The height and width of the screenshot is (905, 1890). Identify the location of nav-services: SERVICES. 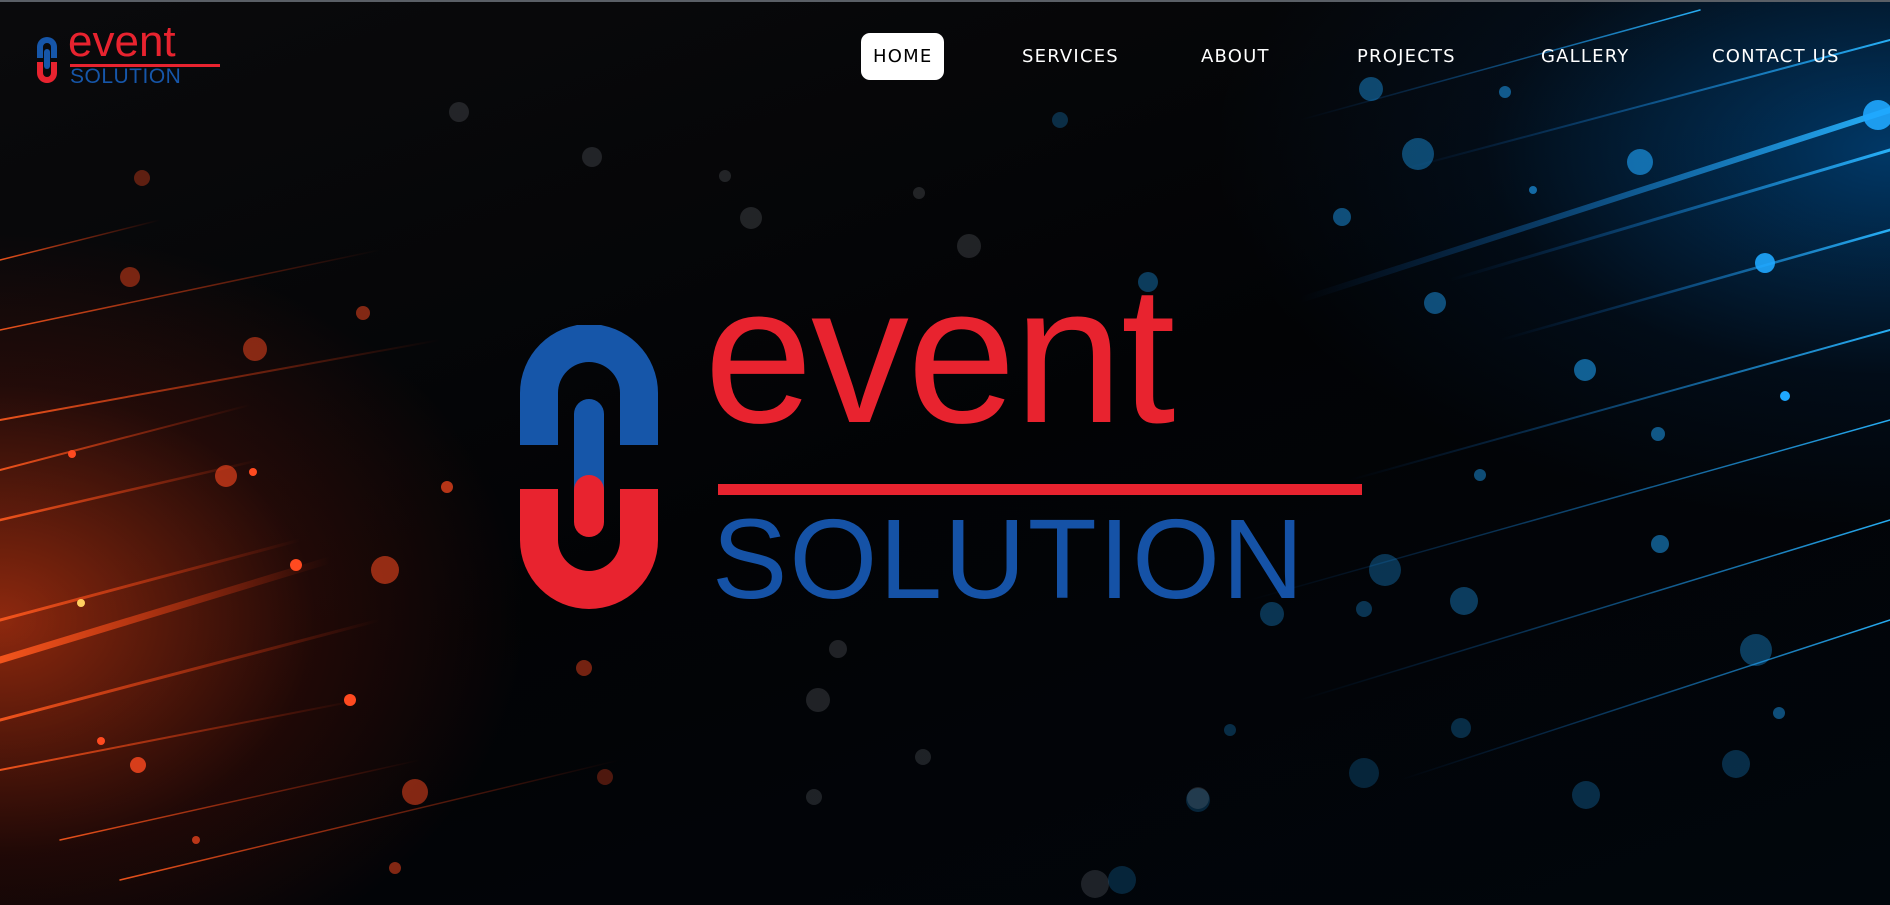
(1070, 56).